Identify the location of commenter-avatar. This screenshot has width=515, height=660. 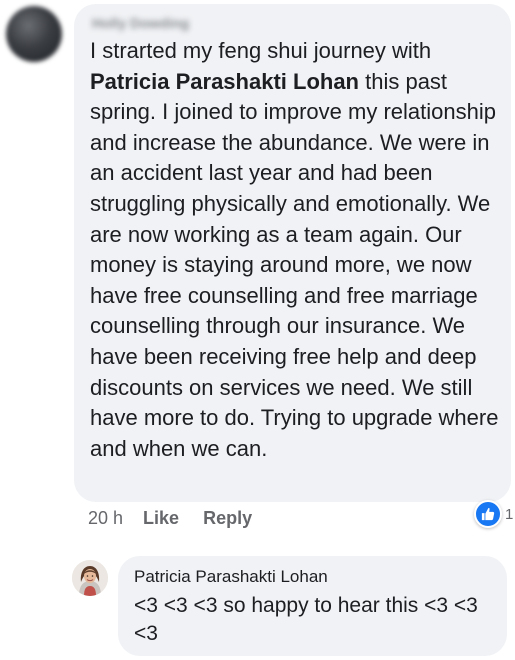
(34, 34).